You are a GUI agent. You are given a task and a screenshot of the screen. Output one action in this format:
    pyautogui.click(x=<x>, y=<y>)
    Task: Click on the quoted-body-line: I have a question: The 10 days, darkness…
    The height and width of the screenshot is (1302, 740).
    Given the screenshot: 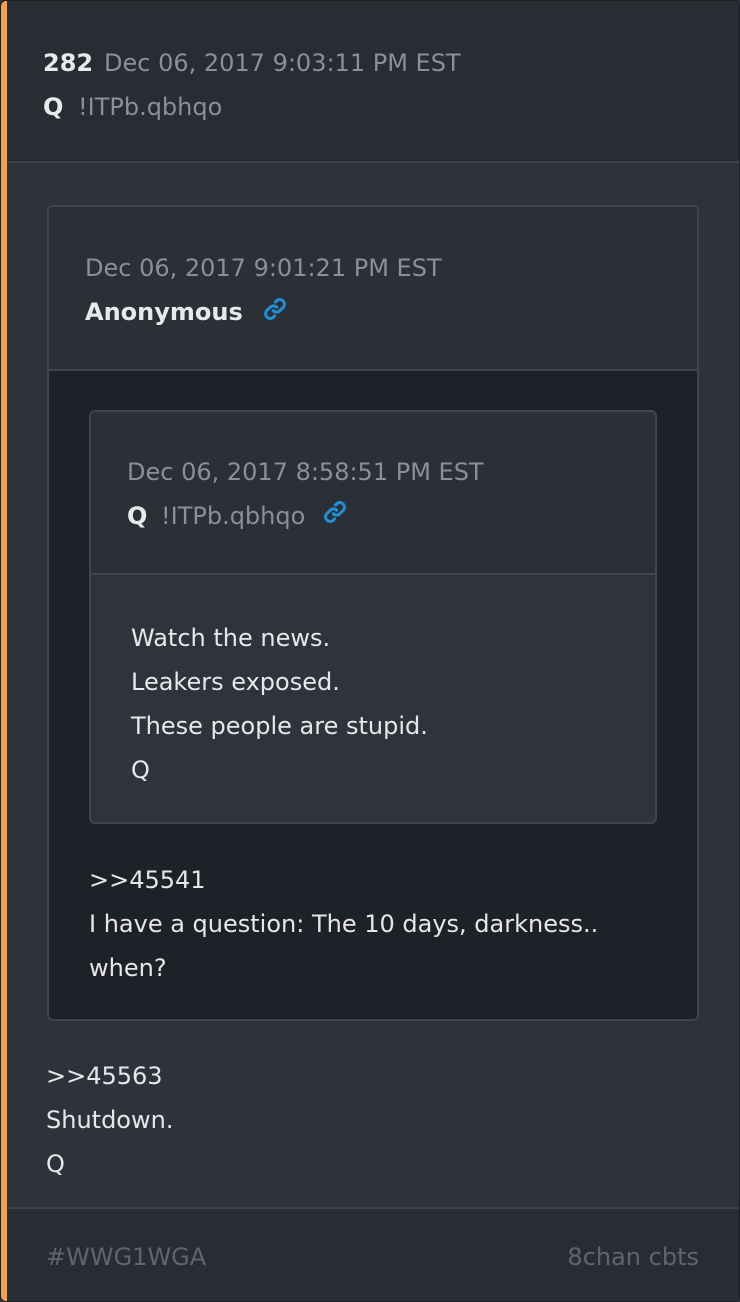 What is the action you would take?
    pyautogui.click(x=344, y=924)
    